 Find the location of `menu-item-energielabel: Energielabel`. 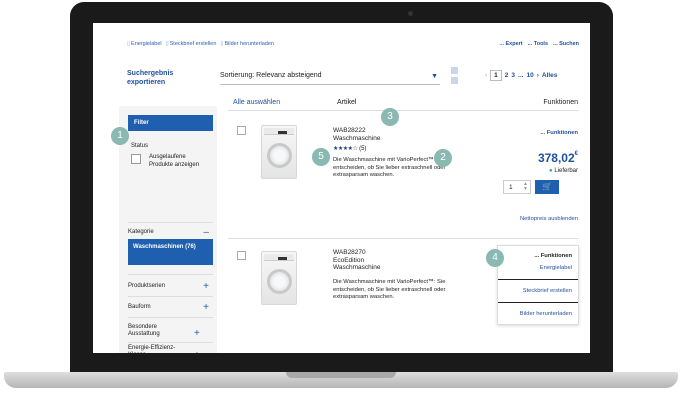

menu-item-energielabel: Energielabel is located at coordinates (556, 268).